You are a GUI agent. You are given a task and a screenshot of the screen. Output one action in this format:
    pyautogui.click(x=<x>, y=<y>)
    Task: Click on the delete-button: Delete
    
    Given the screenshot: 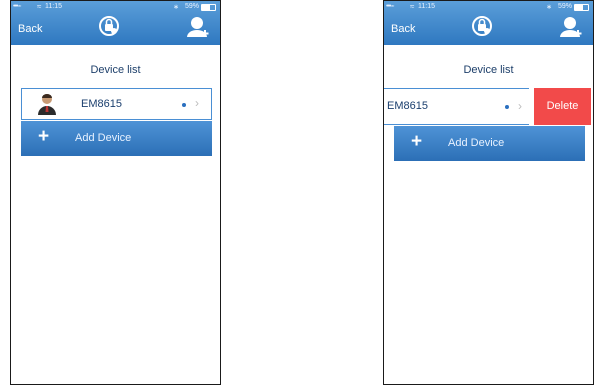 What is the action you would take?
    pyautogui.click(x=562, y=106)
    